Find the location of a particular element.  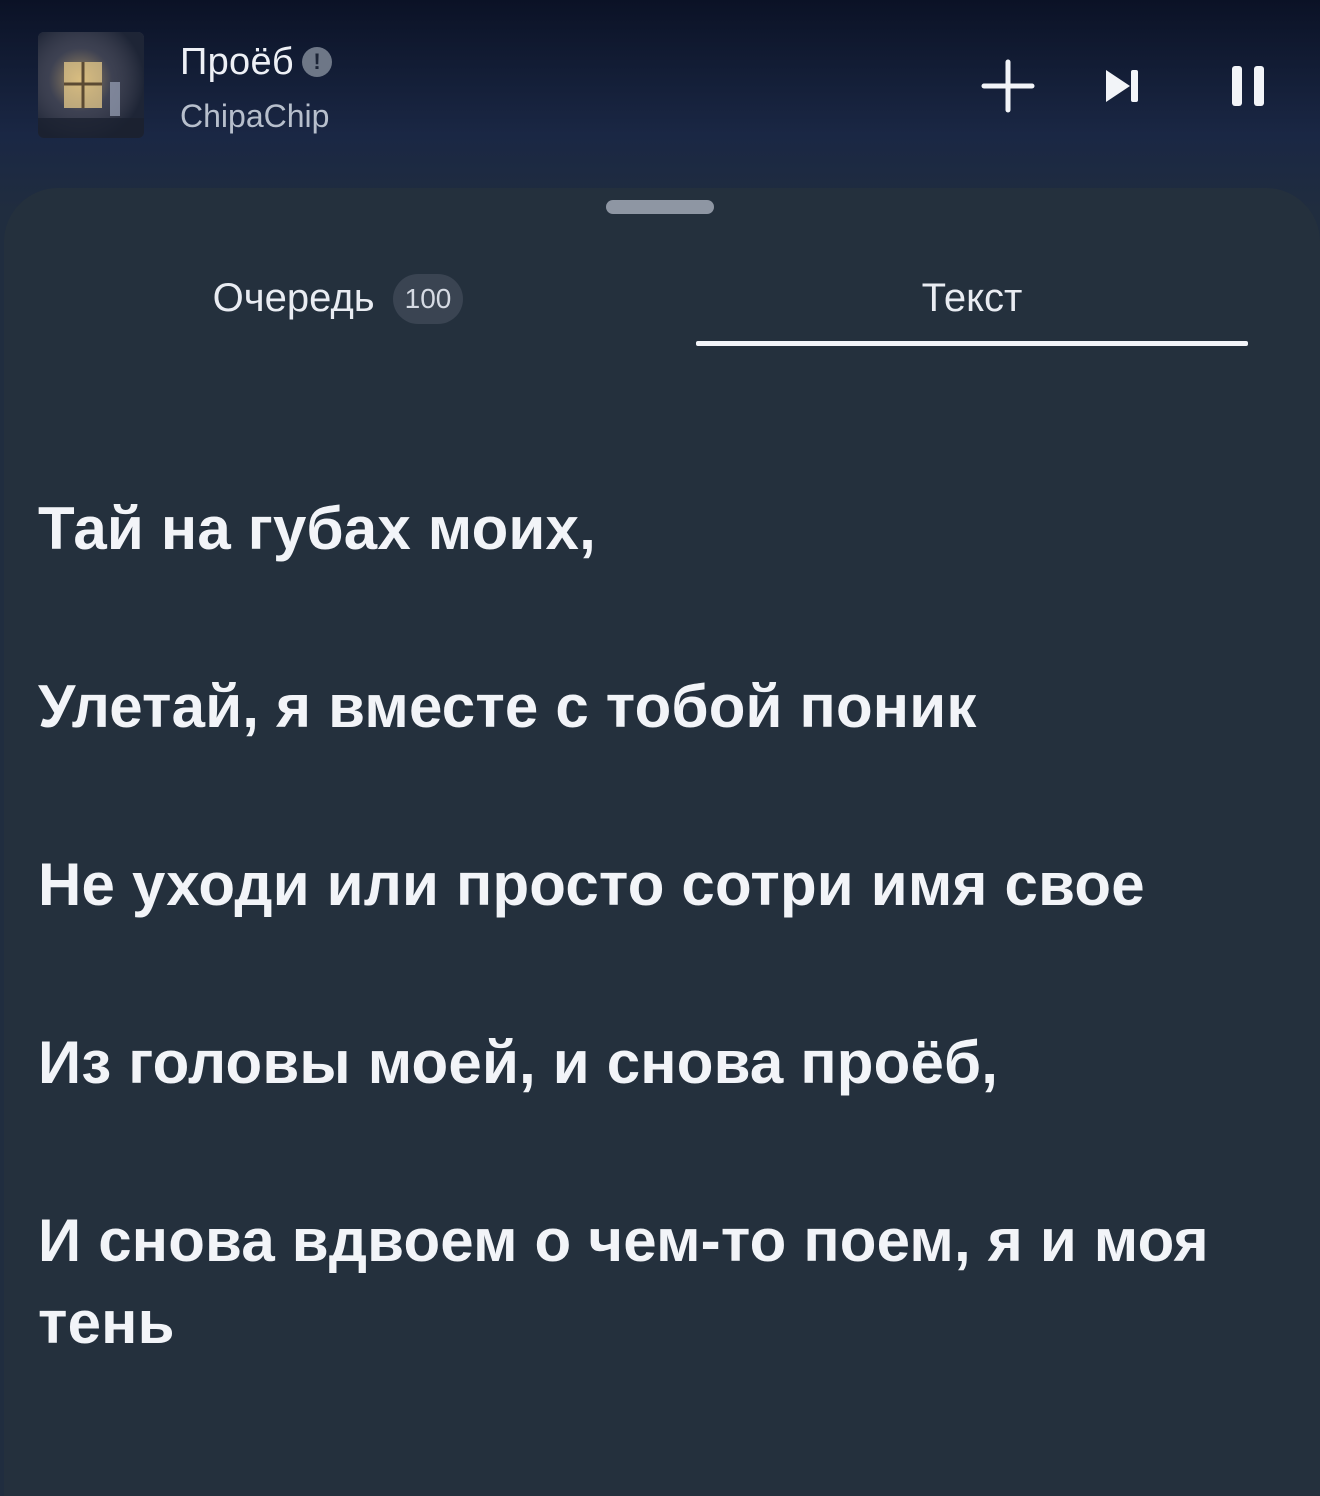

active-tab-indicator is located at coordinates (972, 343).